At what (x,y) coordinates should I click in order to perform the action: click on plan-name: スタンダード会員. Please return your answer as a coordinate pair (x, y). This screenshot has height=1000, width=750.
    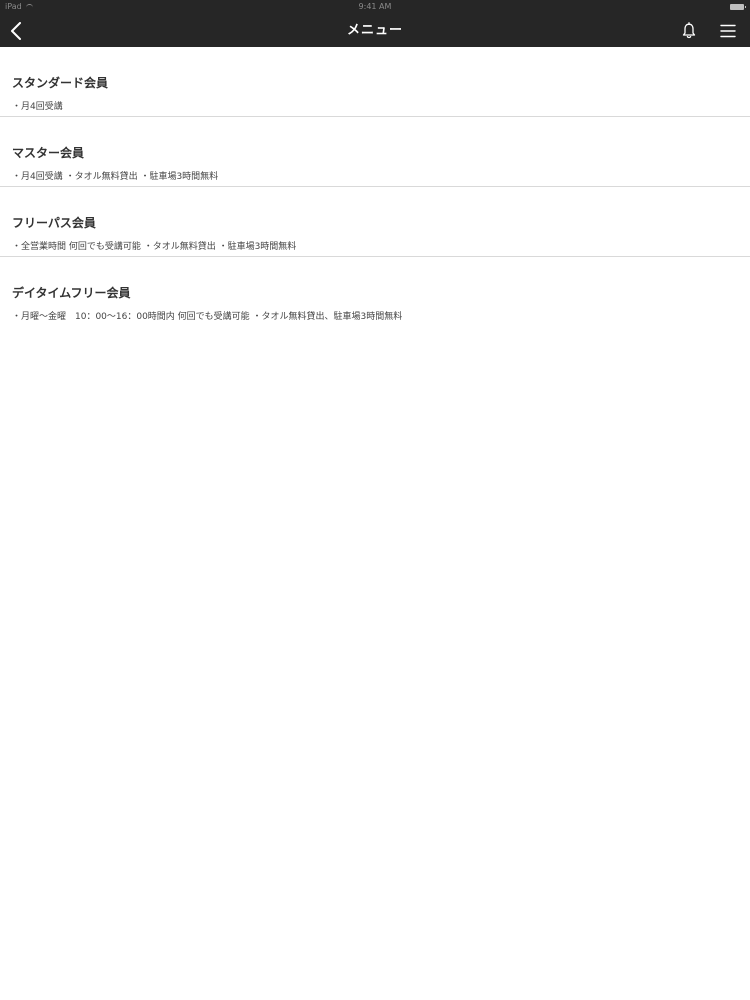
    Looking at the image, I should click on (60, 83).